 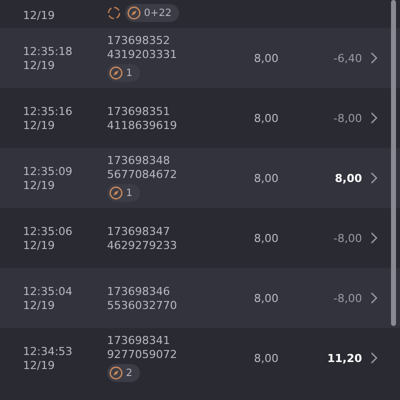 I want to click on id-text: 5536032770, so click(x=142, y=305).